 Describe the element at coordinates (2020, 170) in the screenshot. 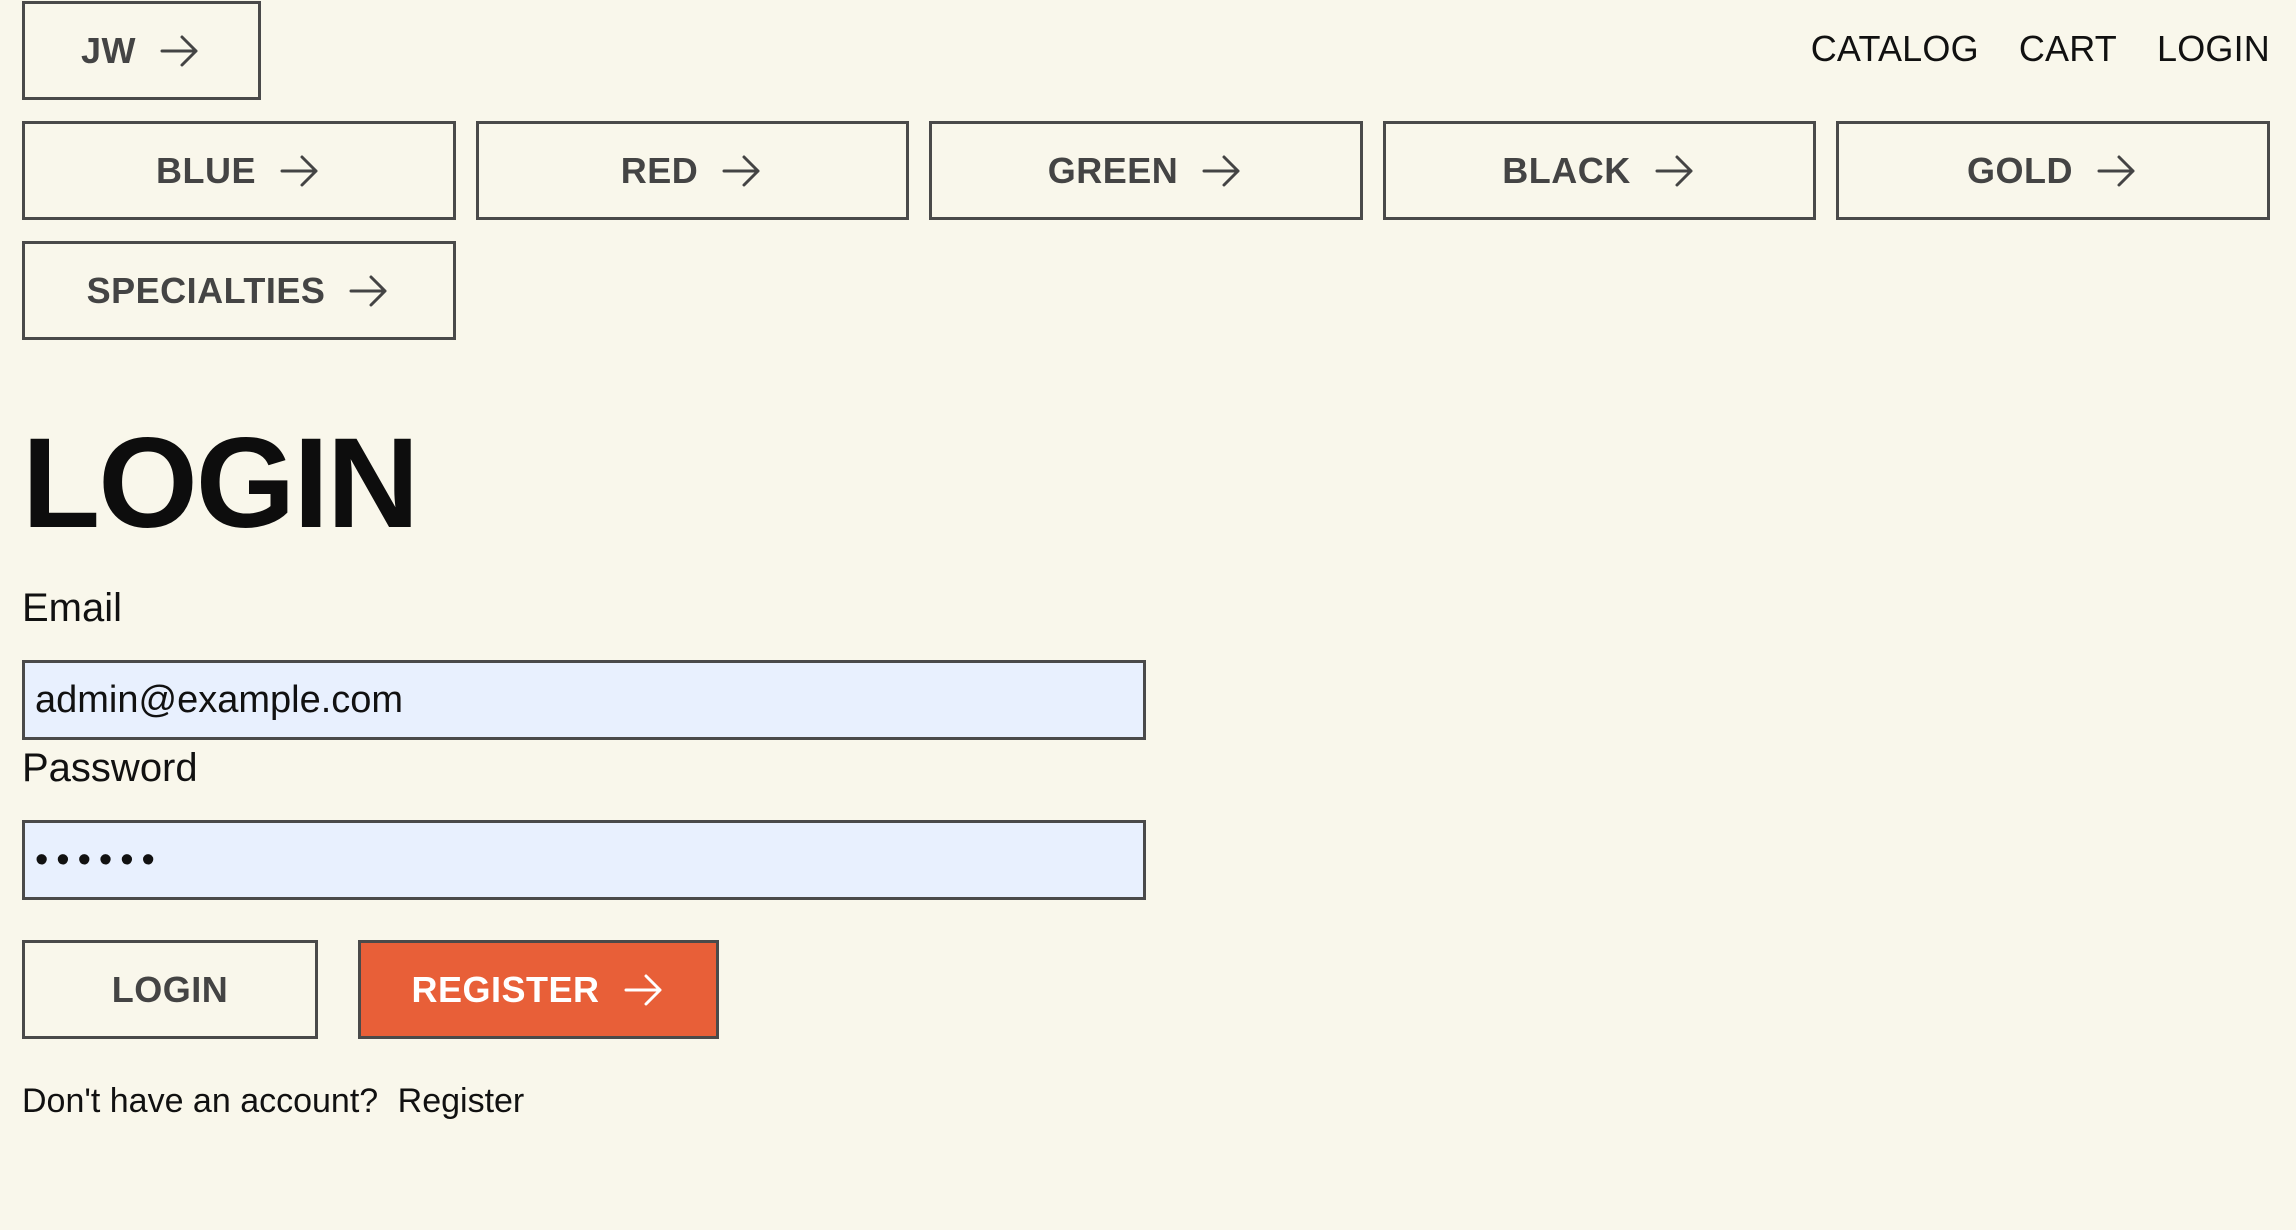

I see `category-label: GOLD` at that location.